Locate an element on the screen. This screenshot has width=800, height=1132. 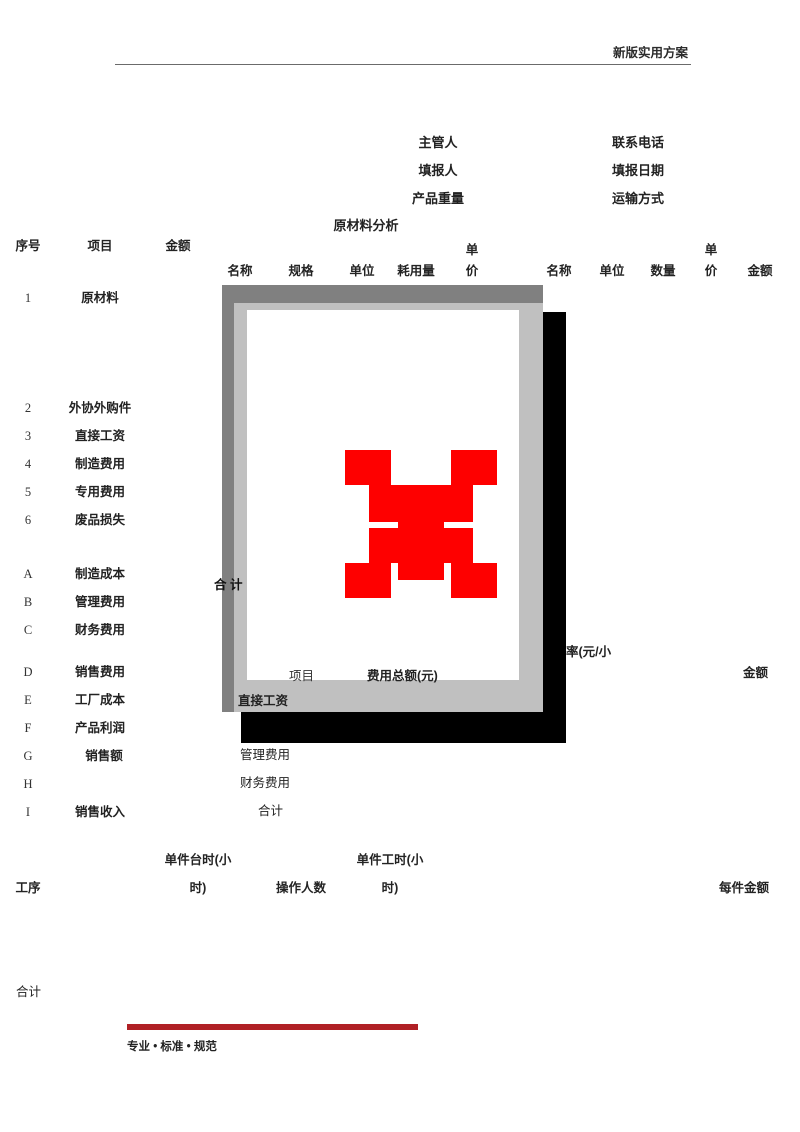
table-row-no: C is located at coordinates (28, 630).